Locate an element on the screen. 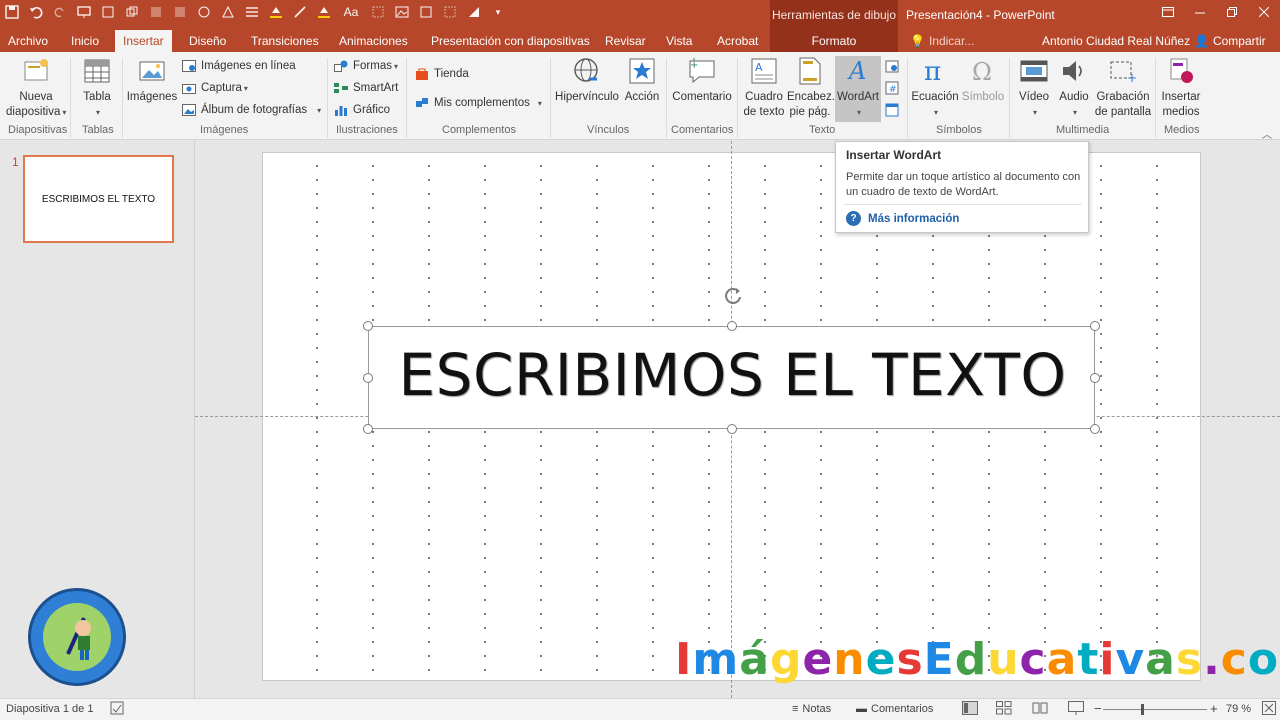 This screenshot has width=1280, height=720. reading-view-icon is located at coordinates (1040, 709).